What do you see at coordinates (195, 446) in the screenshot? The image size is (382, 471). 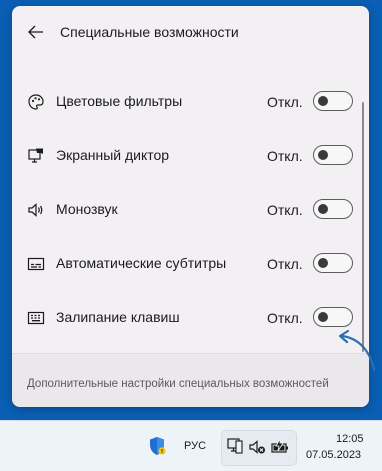 I see `language-indicator: РУС` at bounding box center [195, 446].